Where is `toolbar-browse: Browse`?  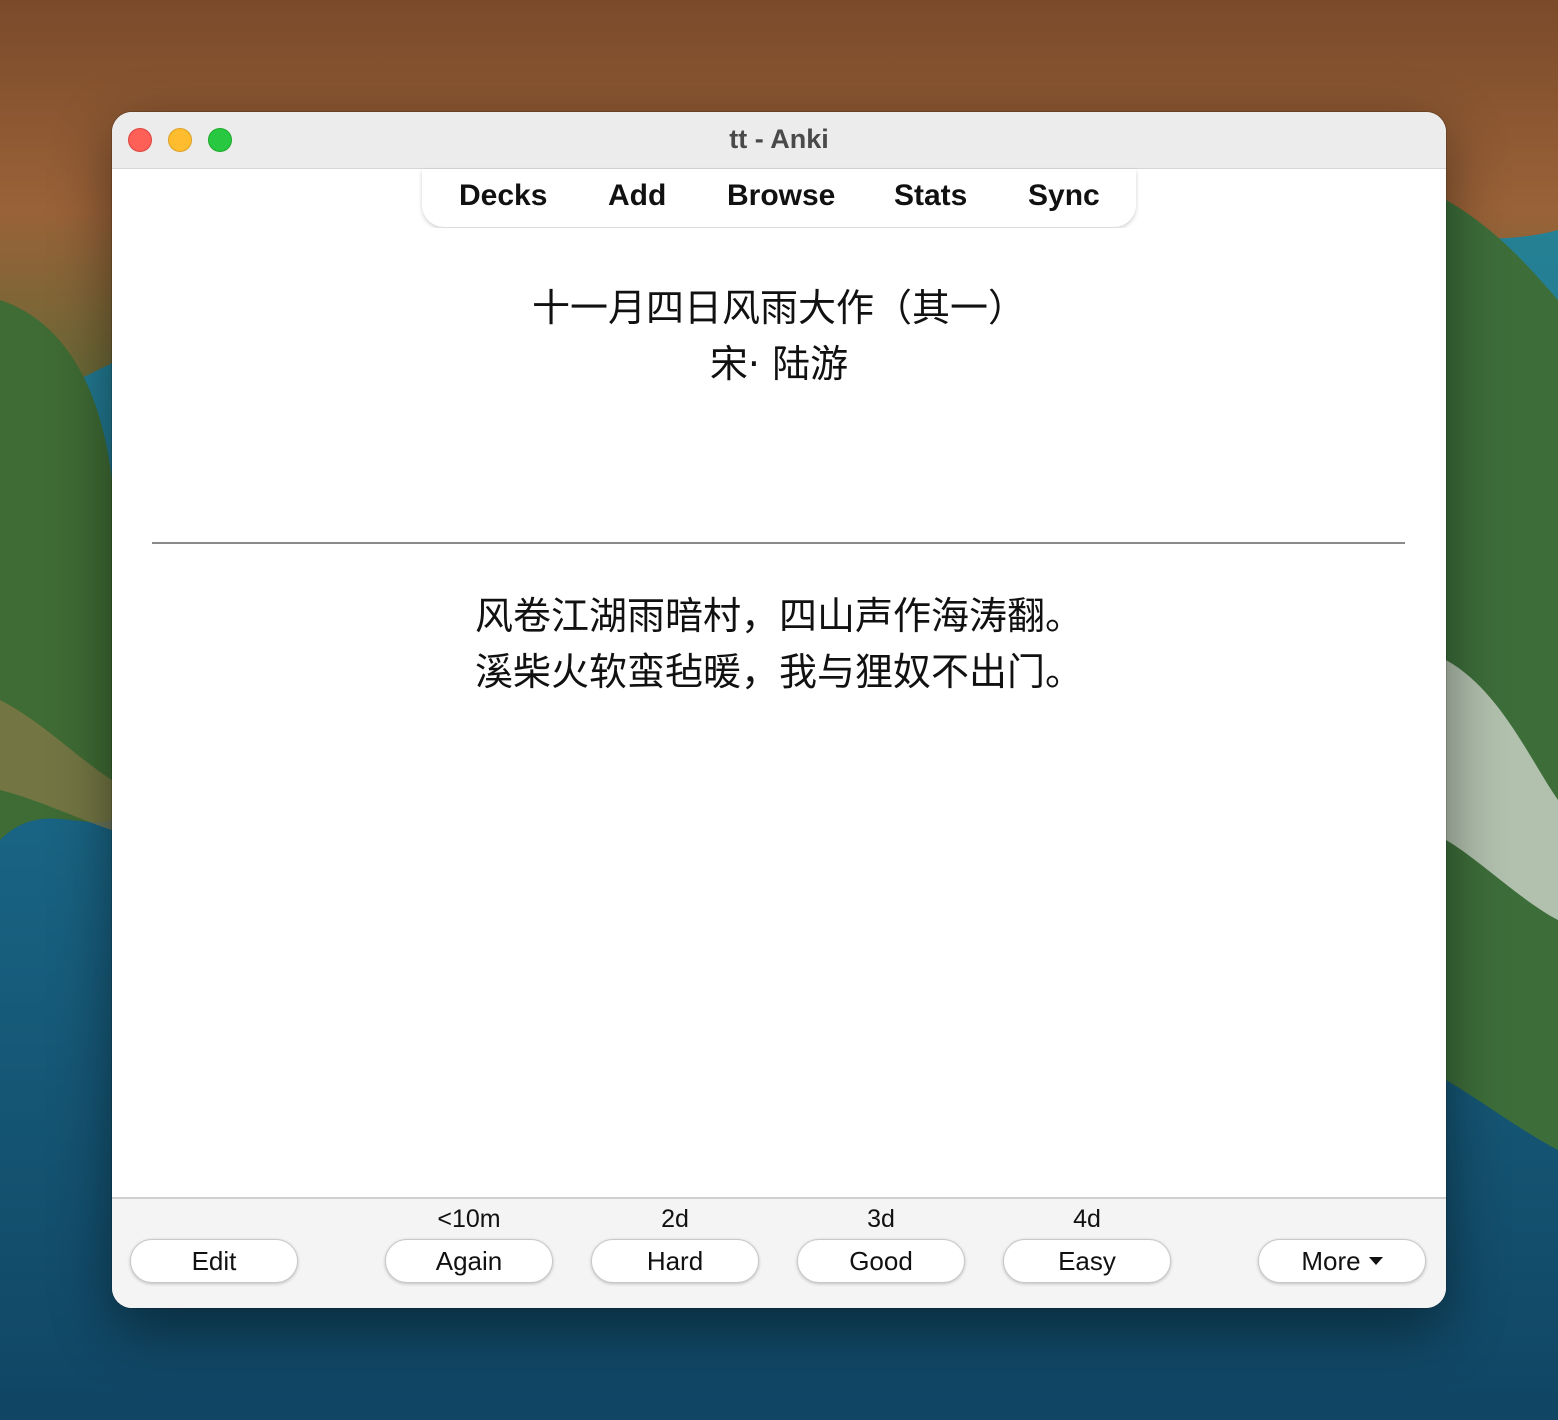 toolbar-browse: Browse is located at coordinates (781, 196).